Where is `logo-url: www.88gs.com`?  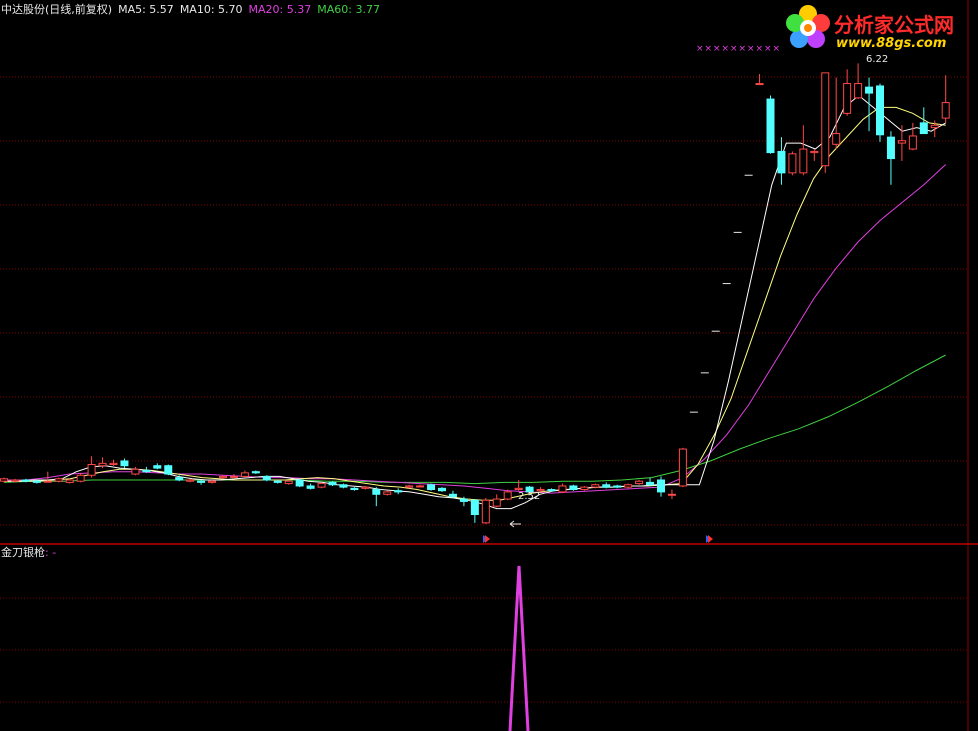 logo-url: www.88gs.com is located at coordinates (891, 43).